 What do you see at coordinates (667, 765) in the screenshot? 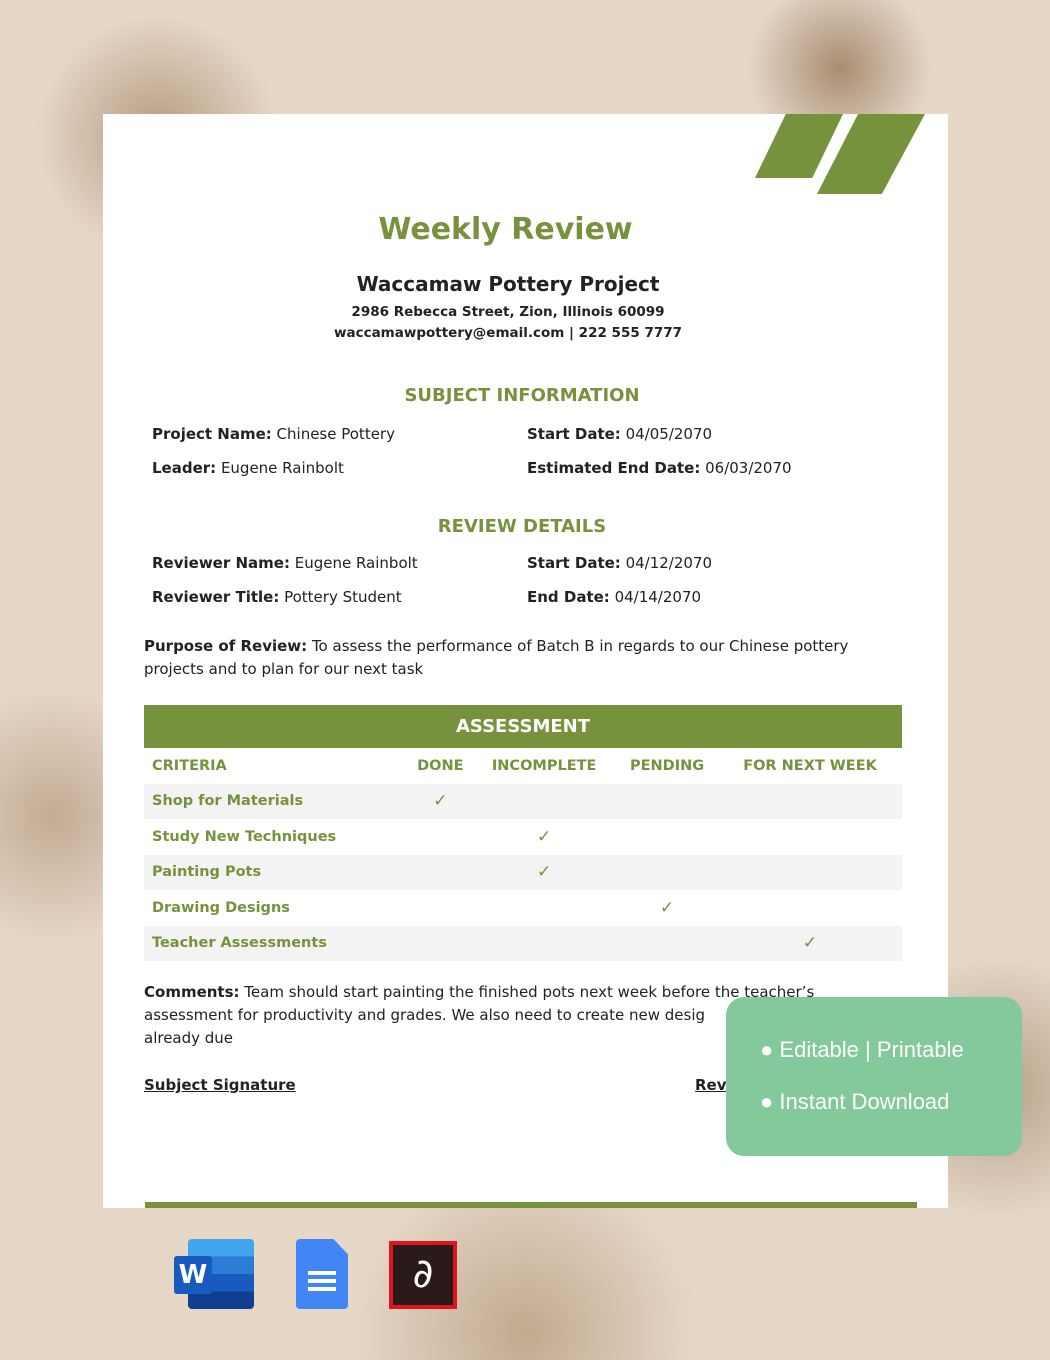
I see `column-header: PENDING` at bounding box center [667, 765].